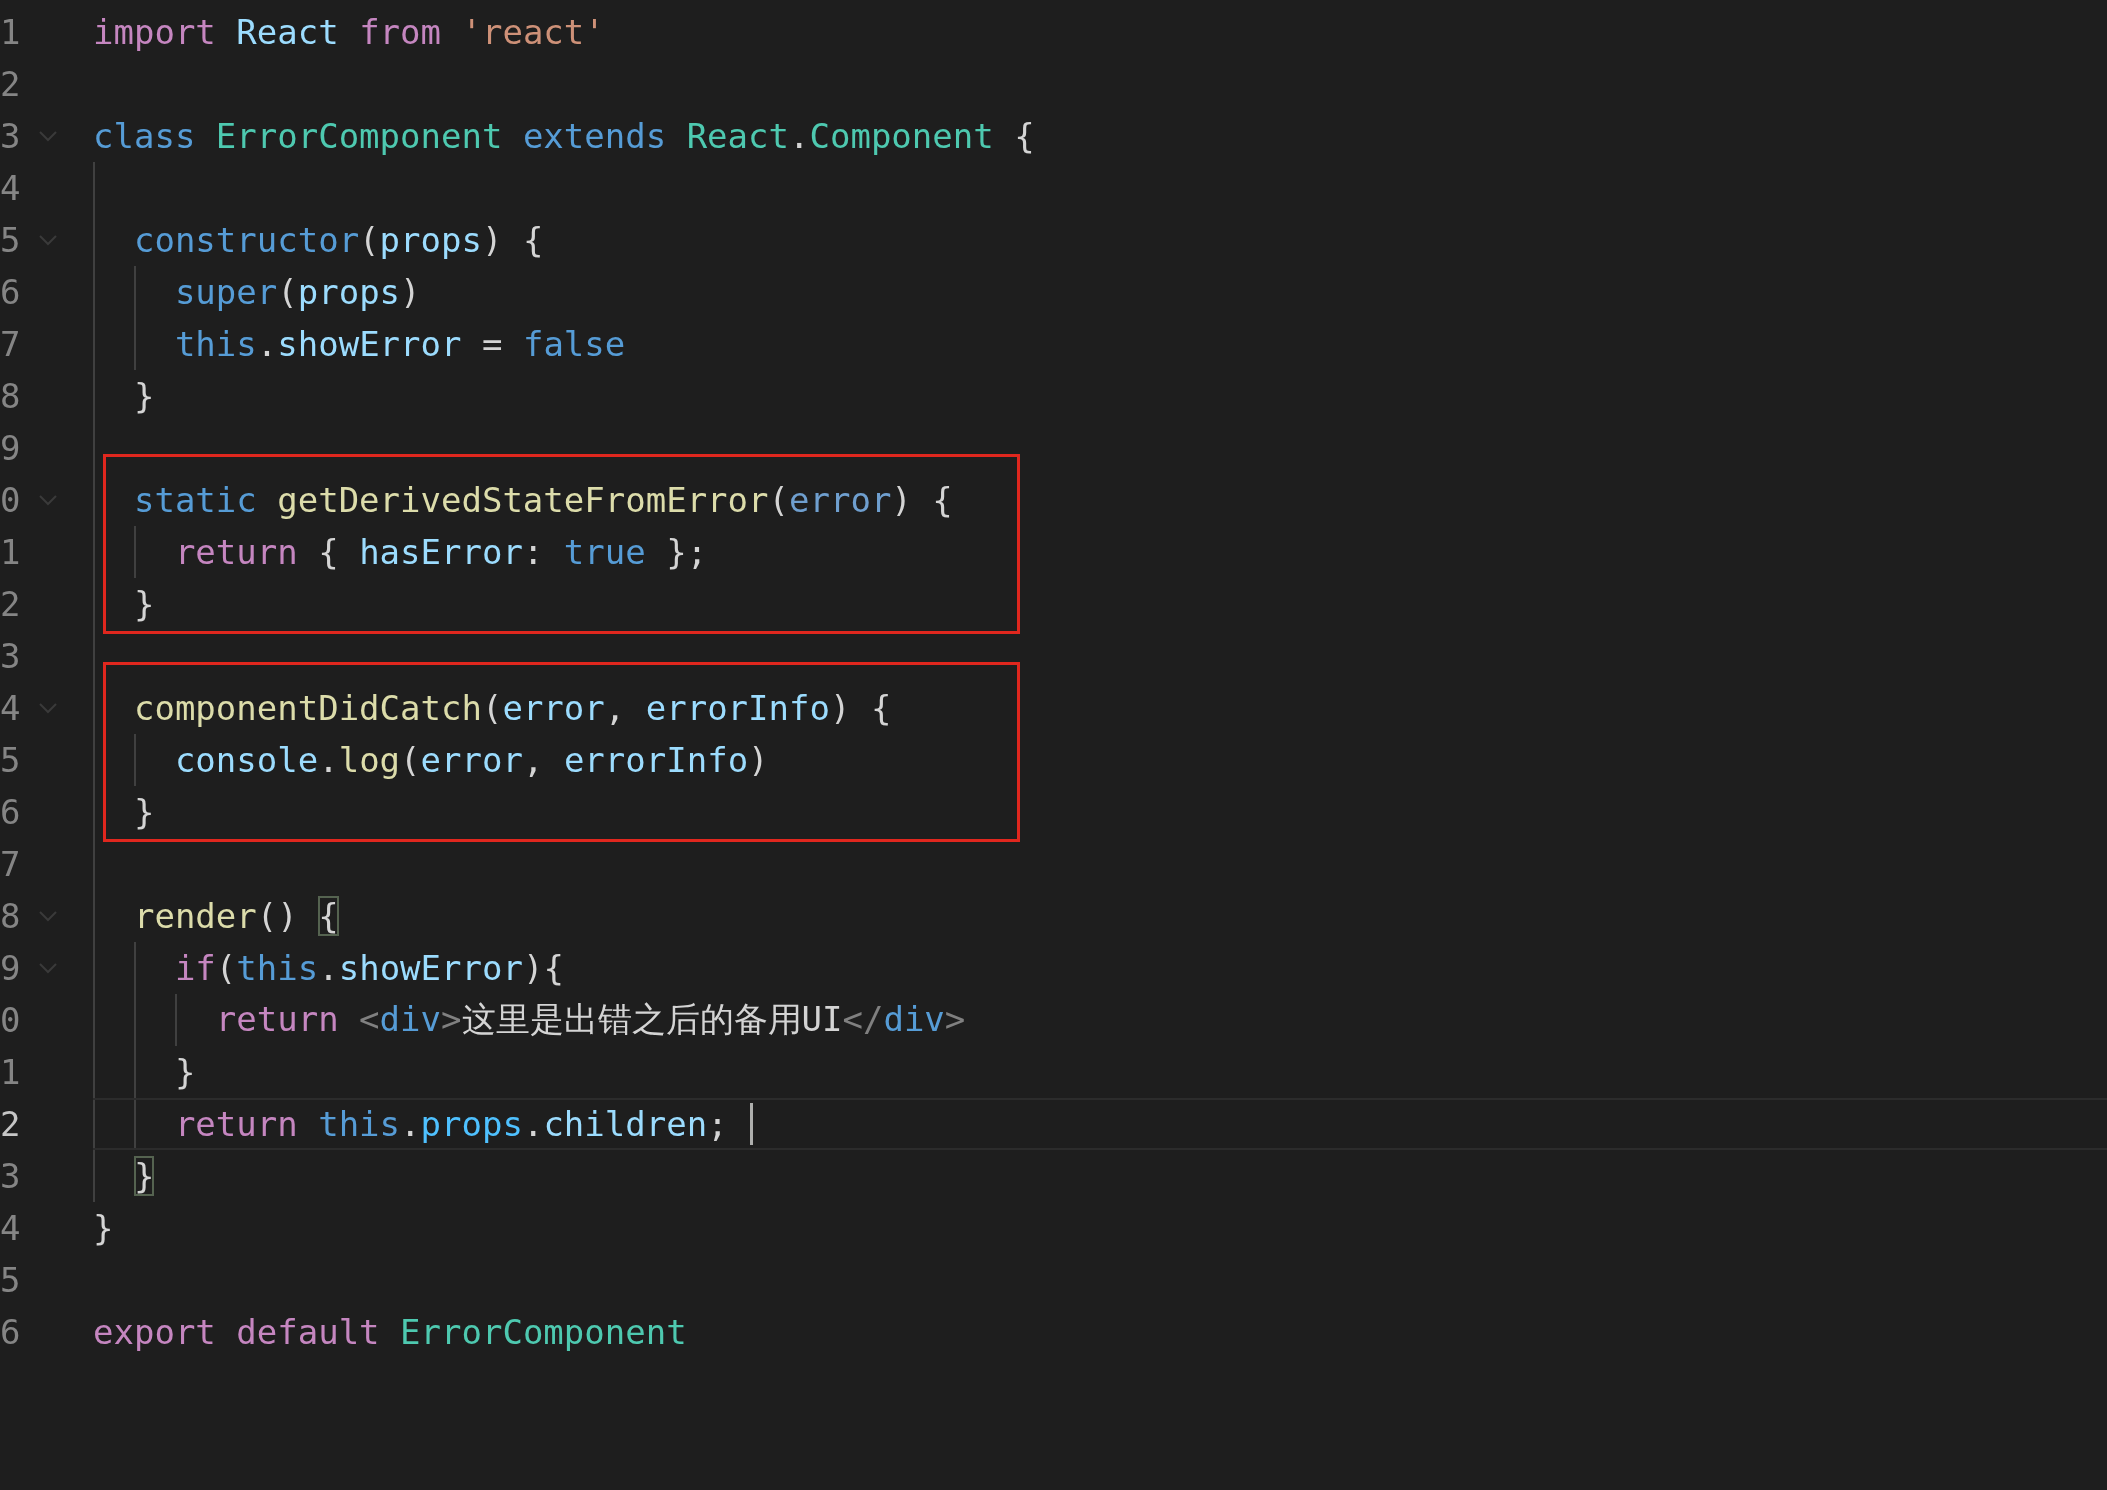 This screenshot has height=1490, width=2107. What do you see at coordinates (440, 552) in the screenshot?
I see `code-line: return { hasError: true };` at bounding box center [440, 552].